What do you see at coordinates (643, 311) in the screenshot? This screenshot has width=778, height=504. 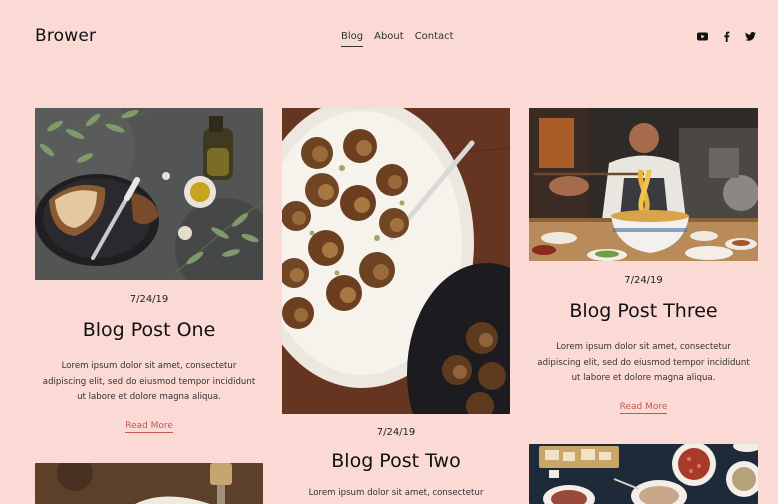 I see `post-title: Blog Post Three` at bounding box center [643, 311].